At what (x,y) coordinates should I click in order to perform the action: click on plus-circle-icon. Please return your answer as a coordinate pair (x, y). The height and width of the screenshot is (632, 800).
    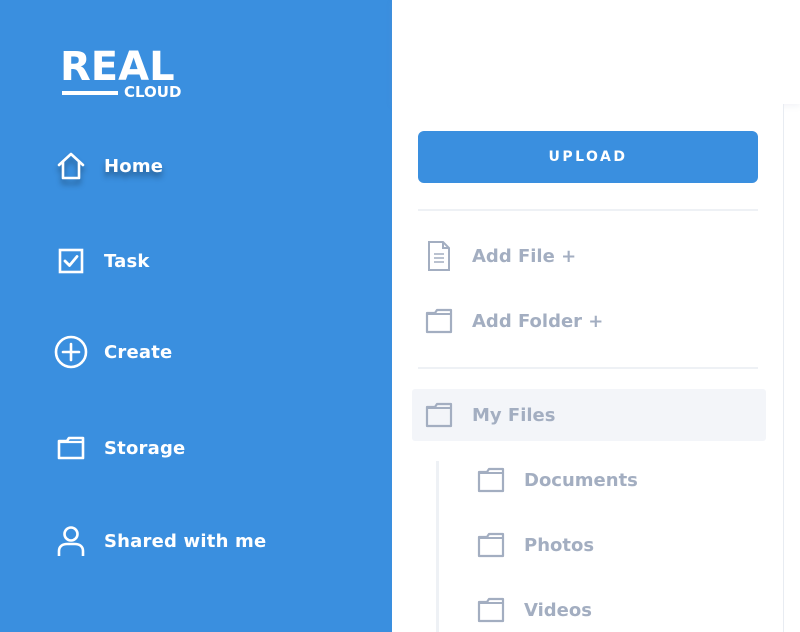
    Looking at the image, I should click on (71, 352).